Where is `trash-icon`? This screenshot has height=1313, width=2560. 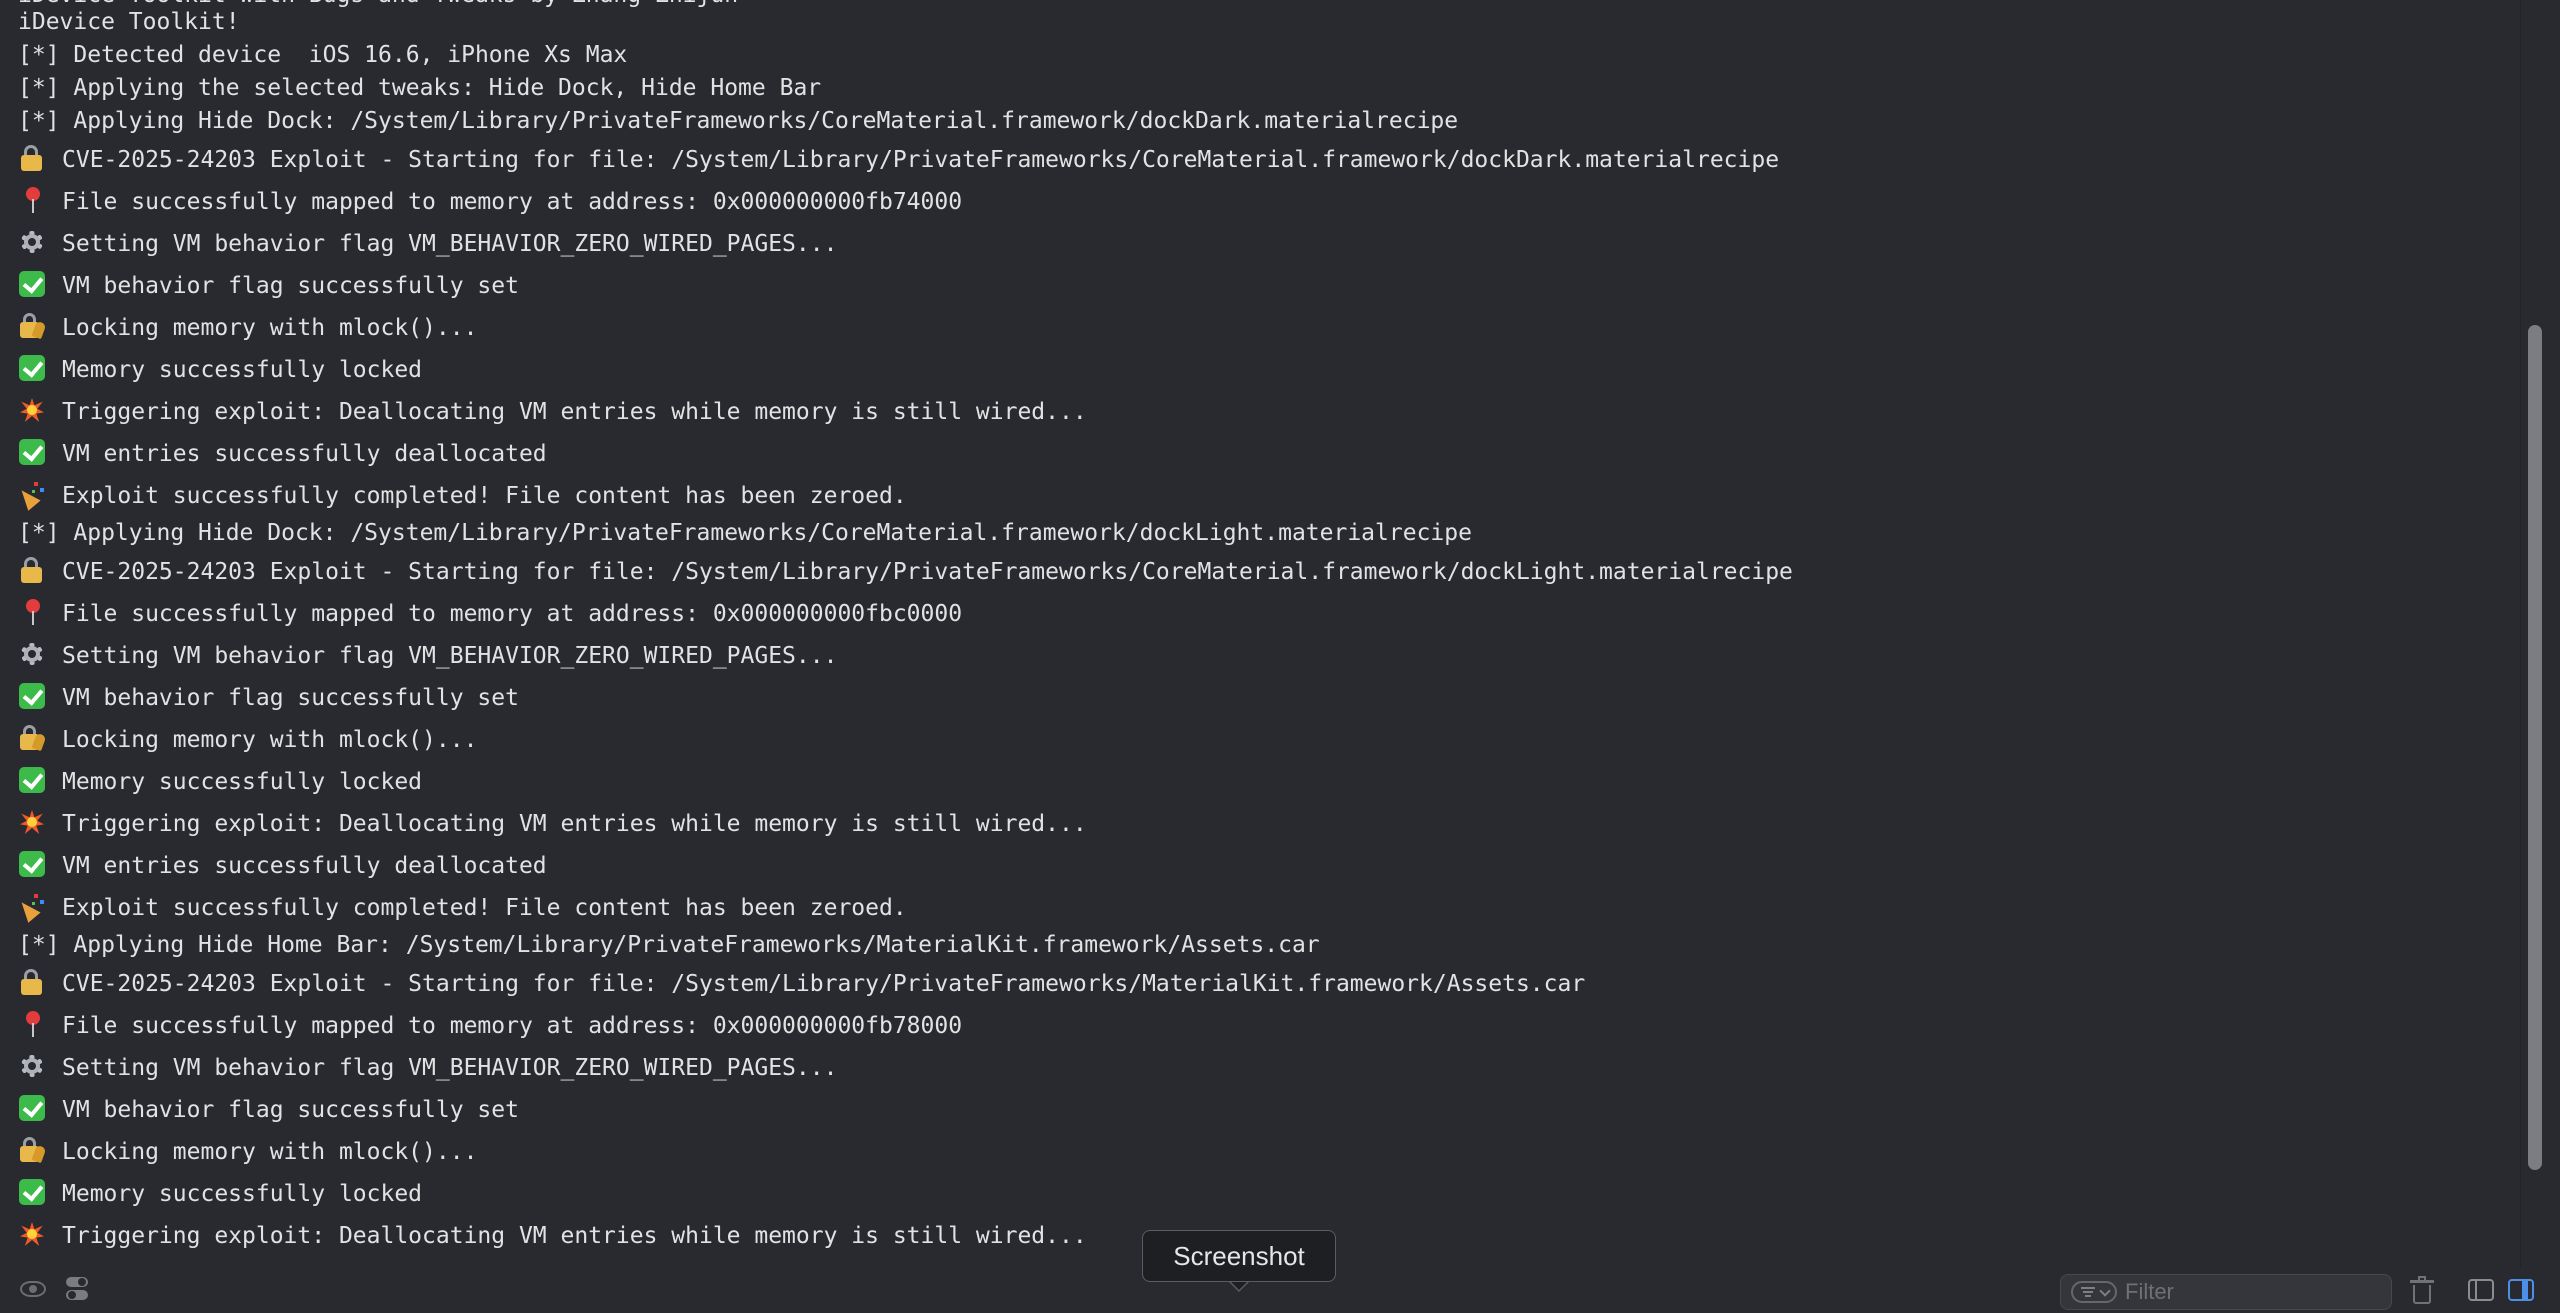
trash-icon is located at coordinates (2422, 1290).